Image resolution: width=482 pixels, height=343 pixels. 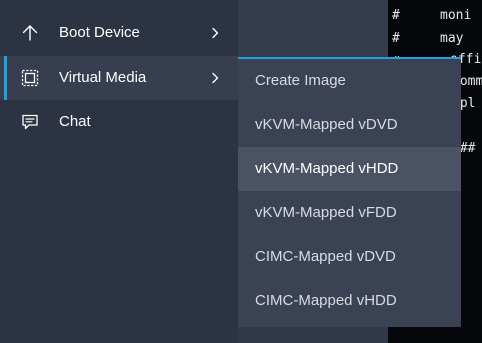 I want to click on submenu-item-cimc-vdvd: CIMC-Mapped vDVD, so click(x=349, y=257).